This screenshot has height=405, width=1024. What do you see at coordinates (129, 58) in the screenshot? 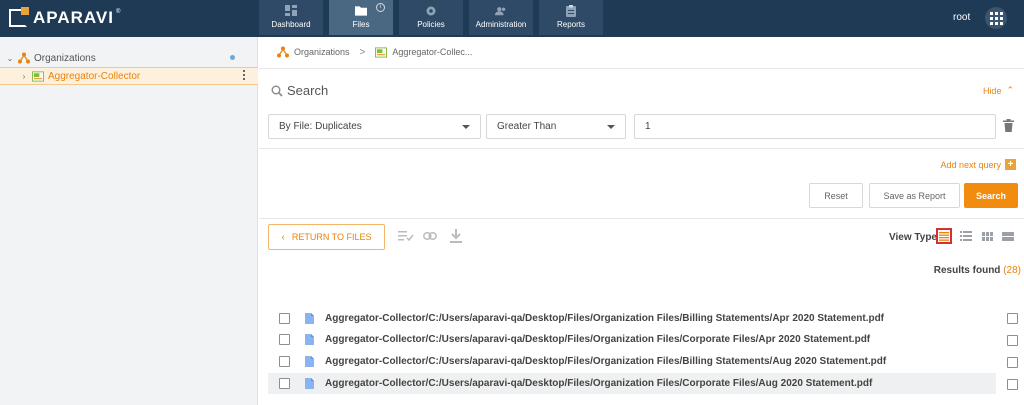
I see `tree-item-organizations: ⌄ Organizations` at bounding box center [129, 58].